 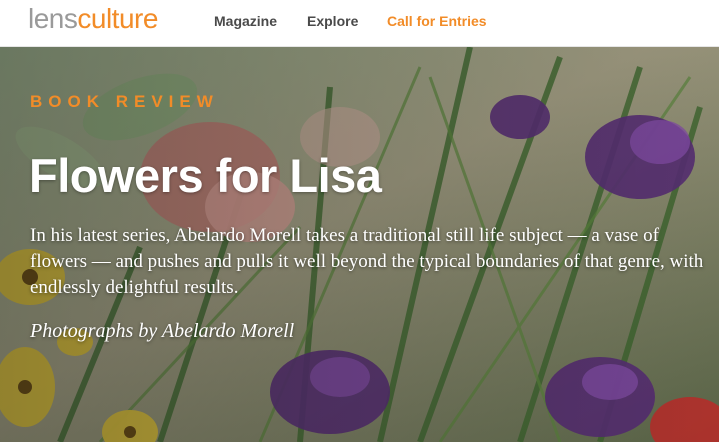 What do you see at coordinates (124, 101) in the screenshot?
I see `section-kicker: BOOK REVIEW` at bounding box center [124, 101].